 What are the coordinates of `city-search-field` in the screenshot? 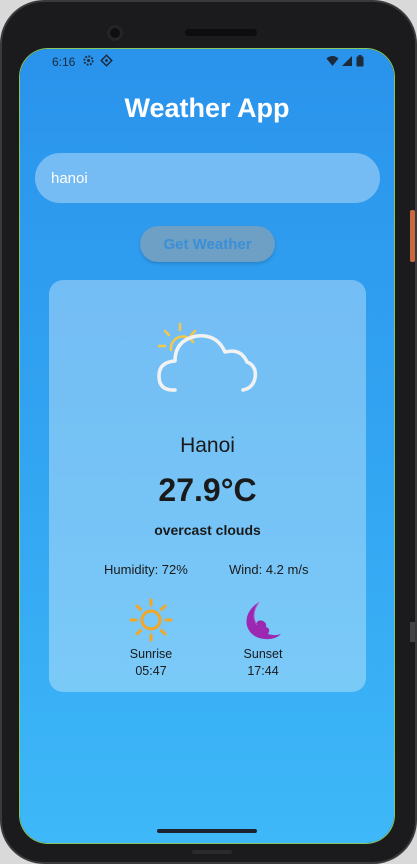 It's located at (207, 178).